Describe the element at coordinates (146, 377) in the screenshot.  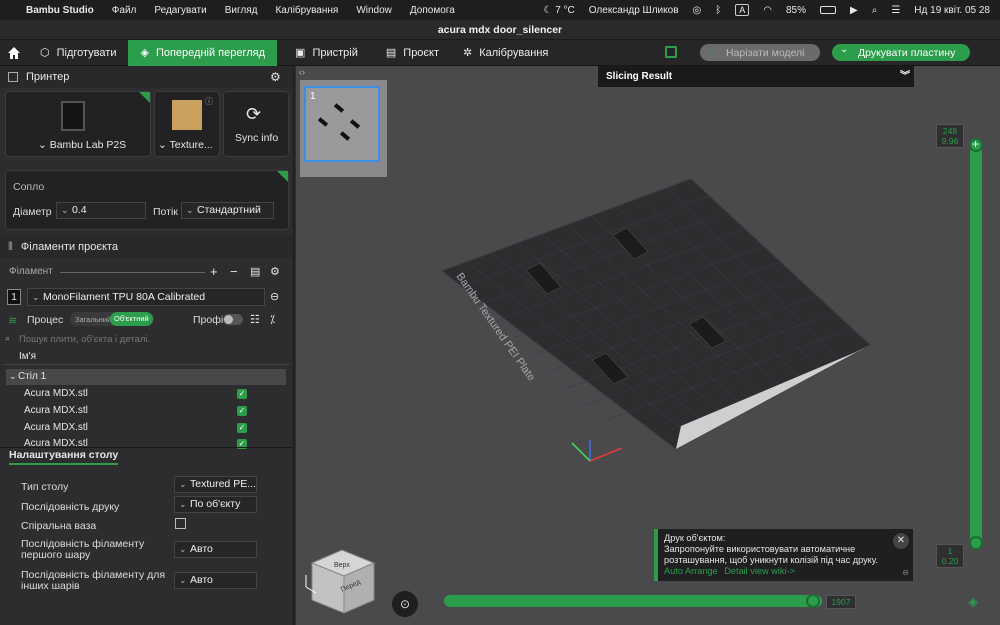
I see `plate-tree-row: ⌄ Стіл 1` at that location.